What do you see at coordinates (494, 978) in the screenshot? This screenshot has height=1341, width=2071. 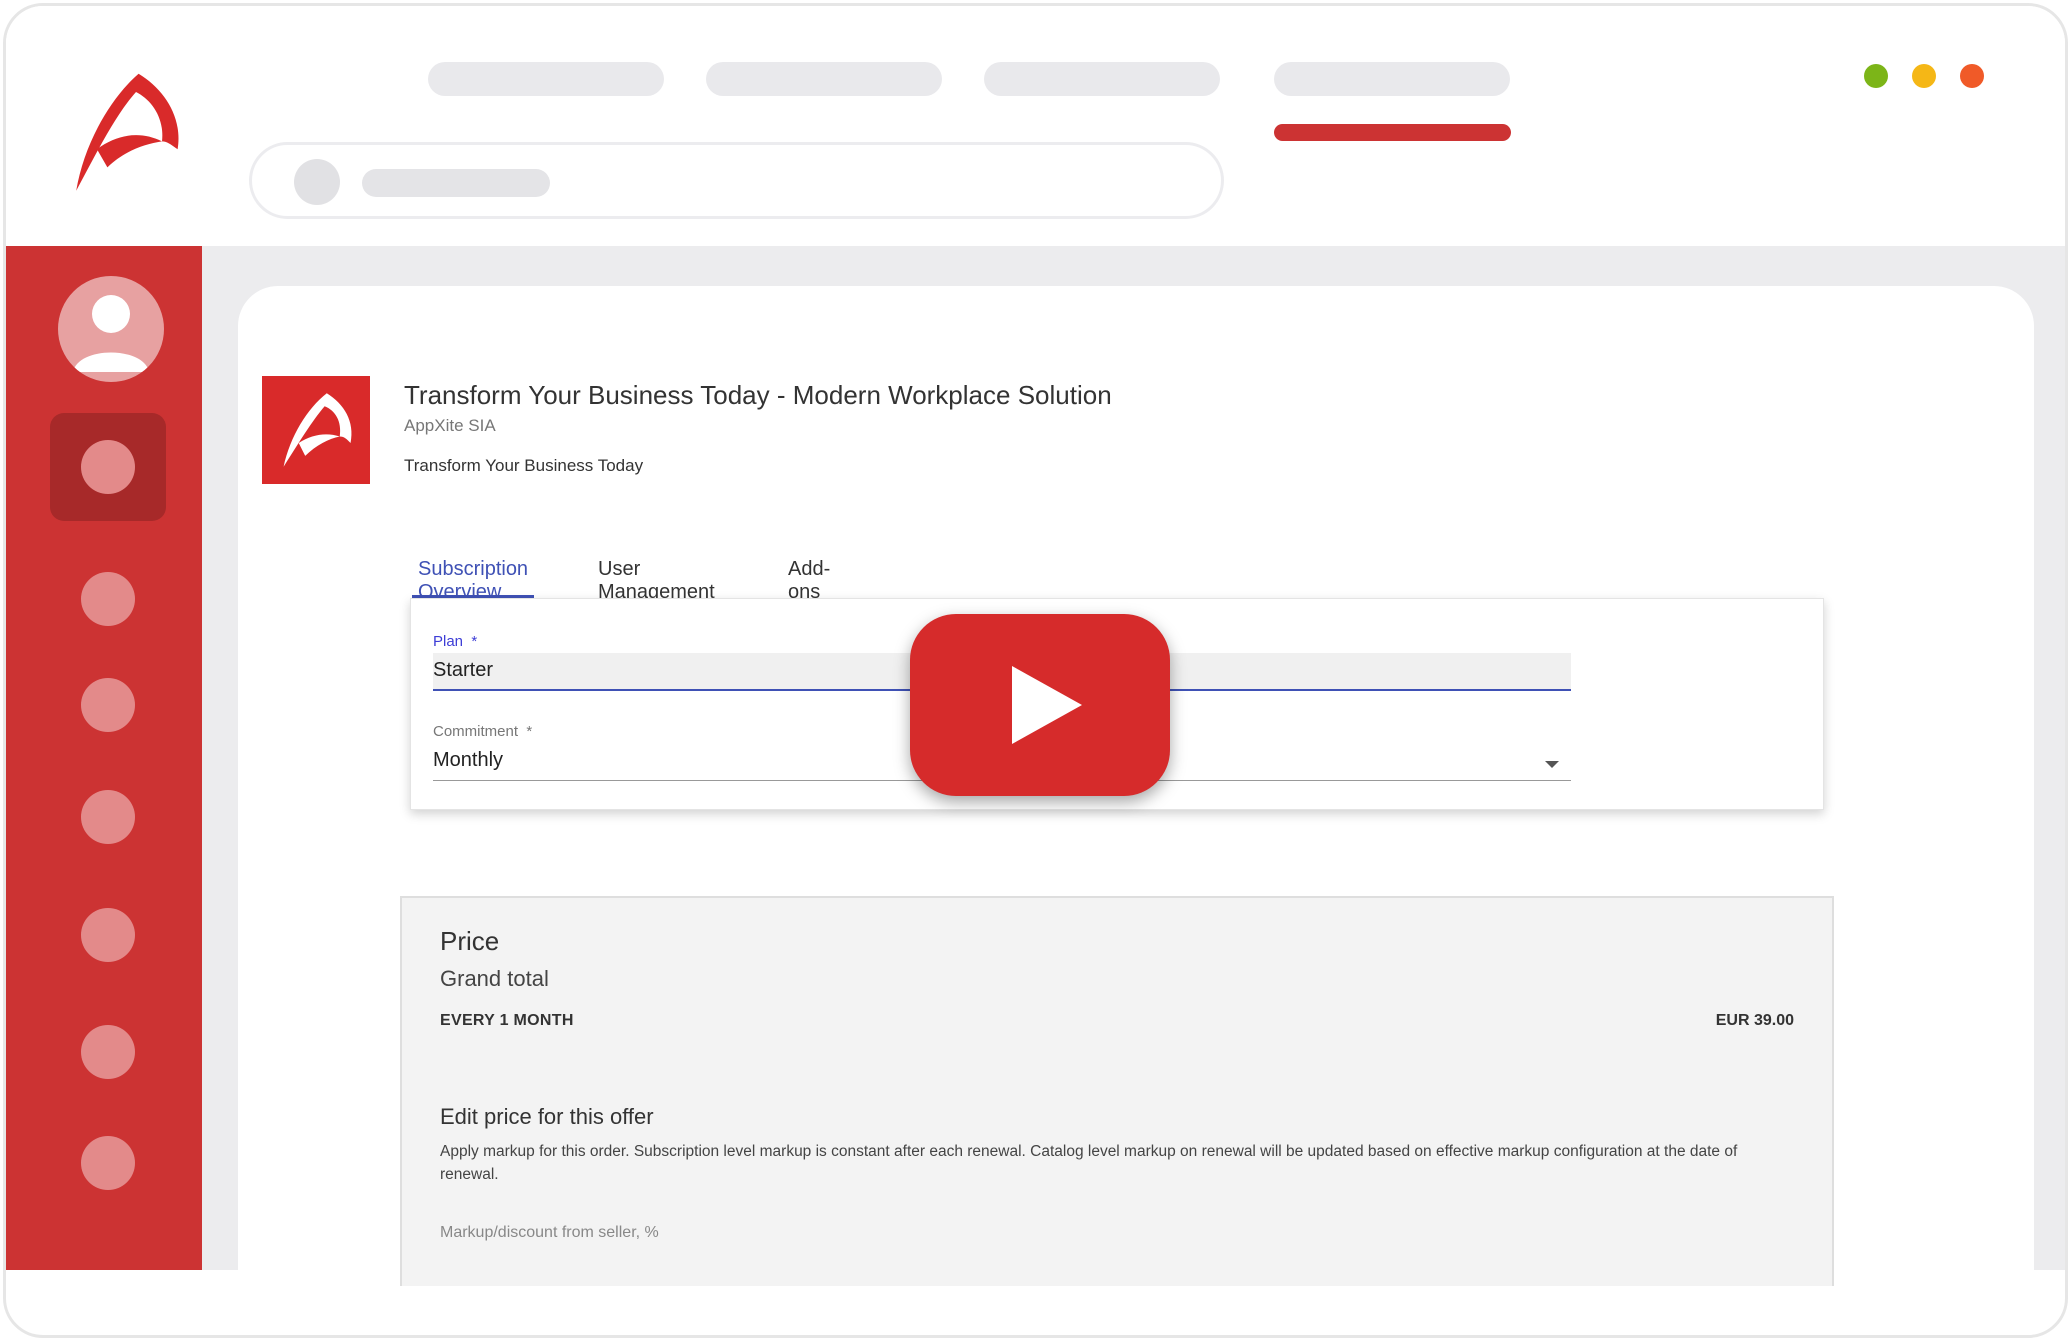 I see `grand-total-label: Grand total` at bounding box center [494, 978].